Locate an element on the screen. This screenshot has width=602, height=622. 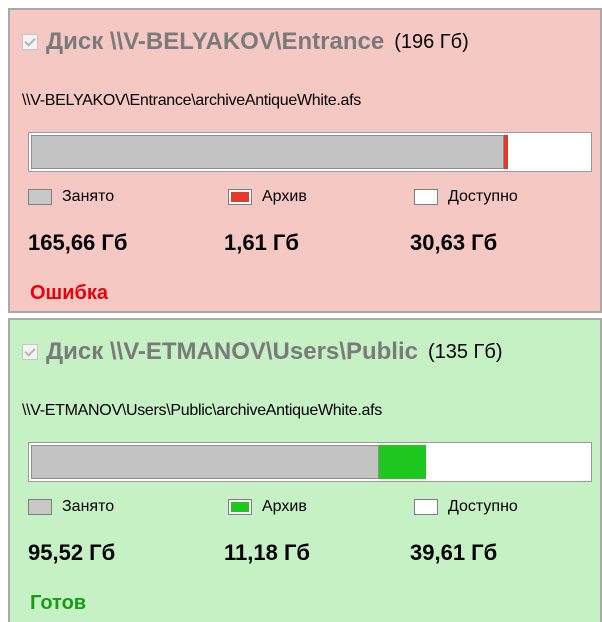
disk-title: Диск \\V-BELYAKOV\Entrance is located at coordinates (215, 41).